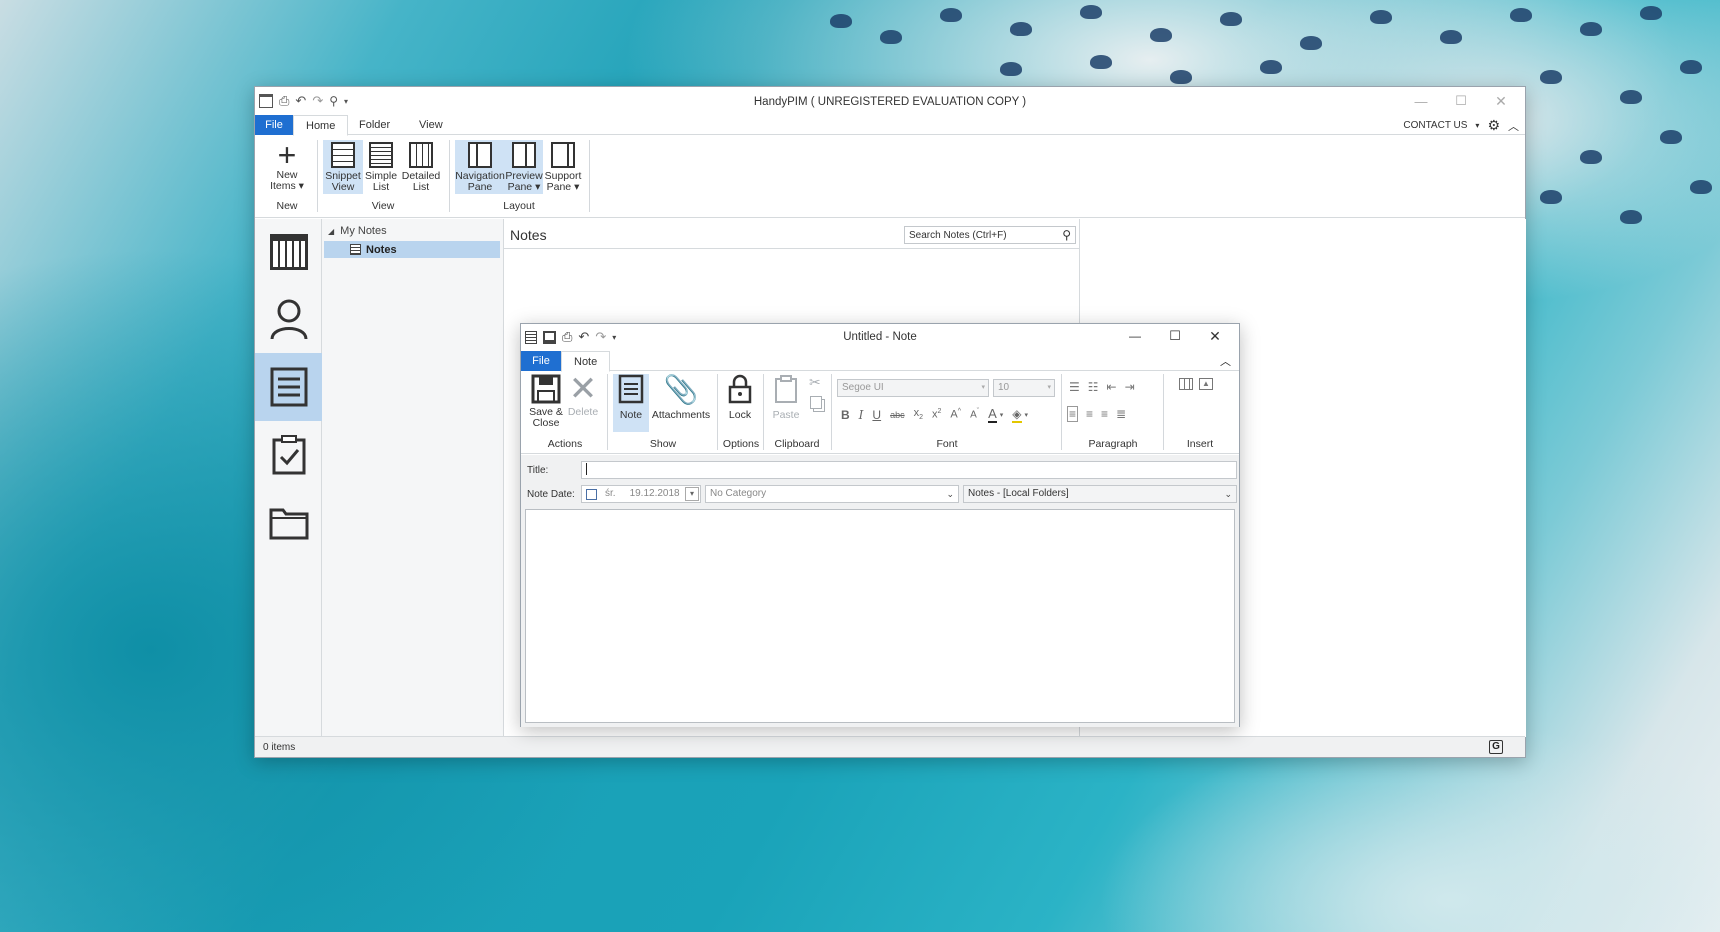 The width and height of the screenshot is (1720, 932). I want to click on paste-button: Paste, so click(786, 403).